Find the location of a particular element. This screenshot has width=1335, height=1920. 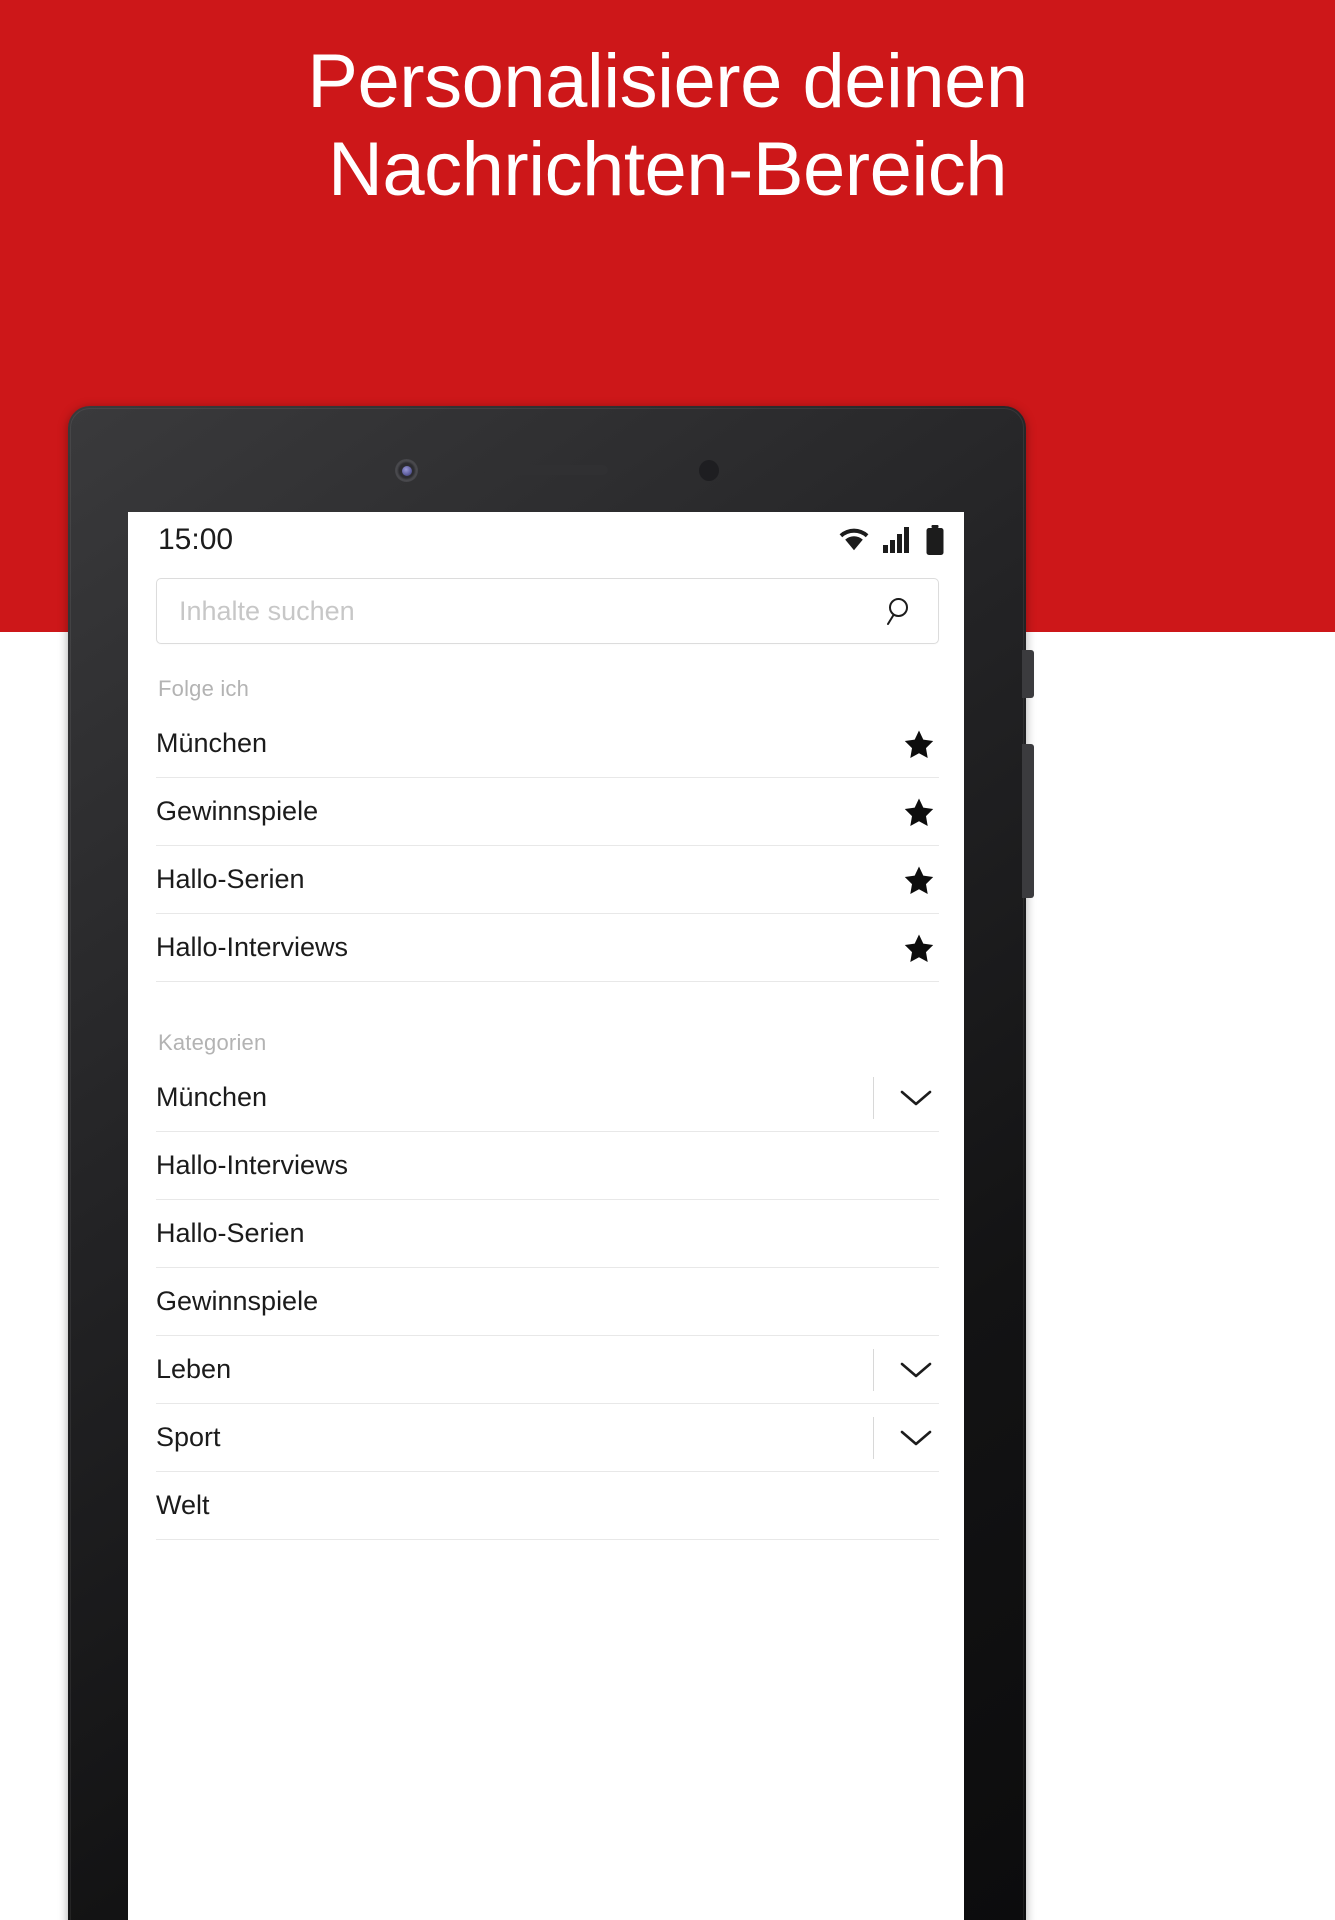

search-field: Inhalte suchen is located at coordinates (547, 611).